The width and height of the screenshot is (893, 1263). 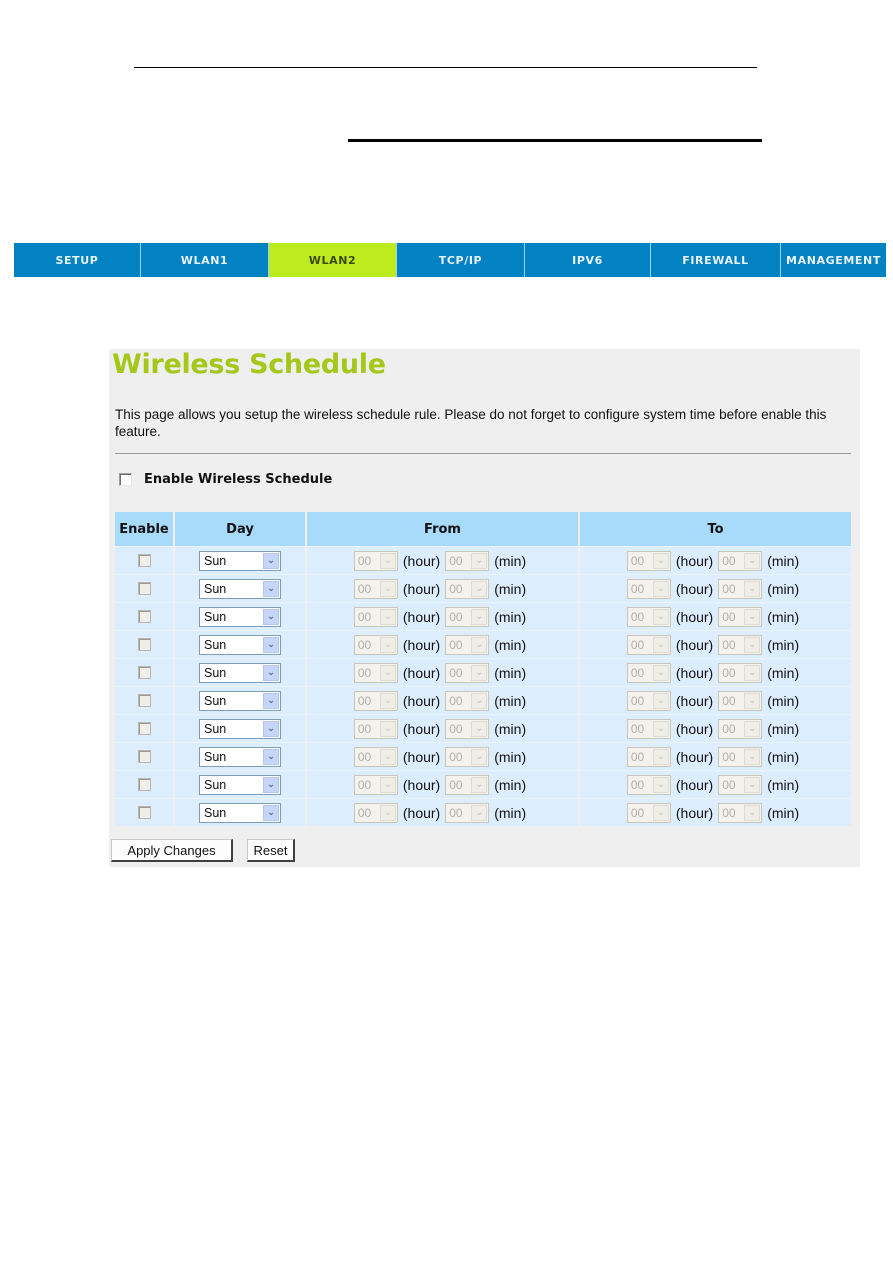 I want to click on header-day: Day, so click(x=240, y=529).